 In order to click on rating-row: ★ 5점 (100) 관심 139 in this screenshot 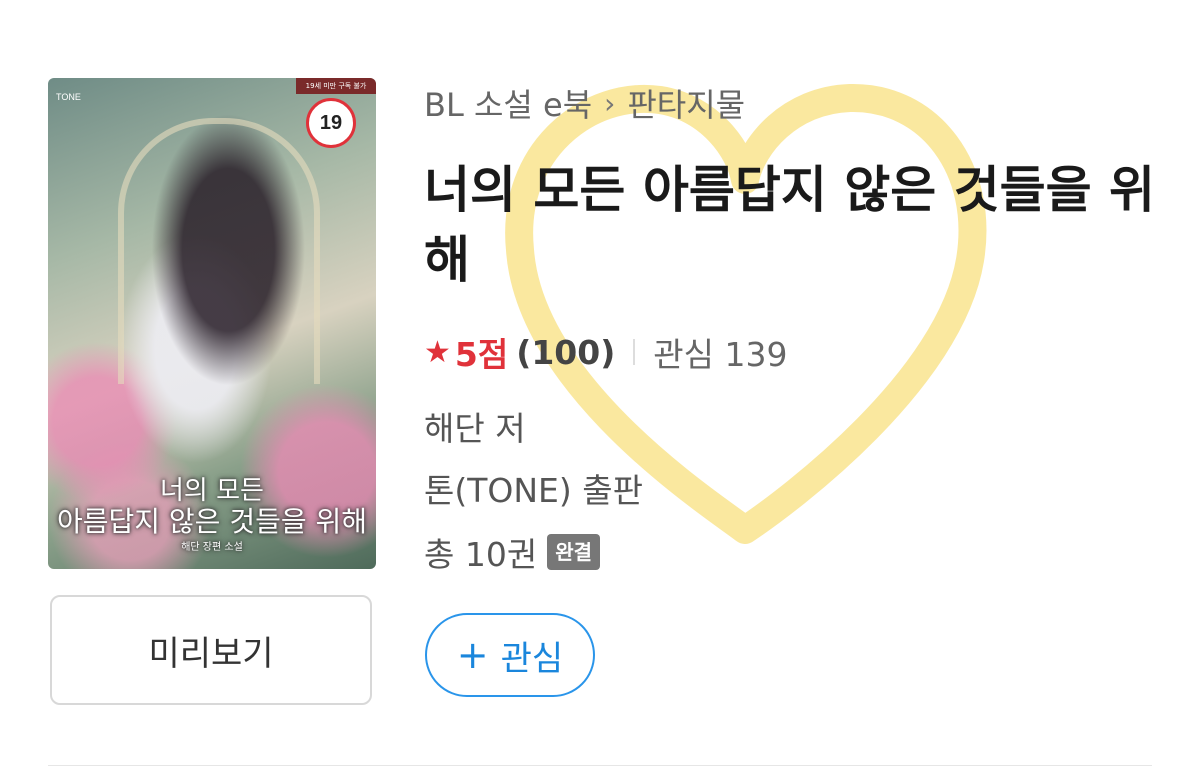, I will do `click(606, 352)`.